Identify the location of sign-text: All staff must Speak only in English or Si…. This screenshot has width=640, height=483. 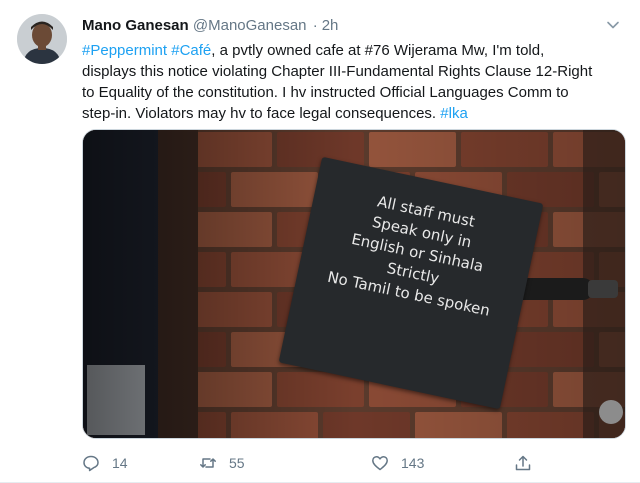
(417, 253).